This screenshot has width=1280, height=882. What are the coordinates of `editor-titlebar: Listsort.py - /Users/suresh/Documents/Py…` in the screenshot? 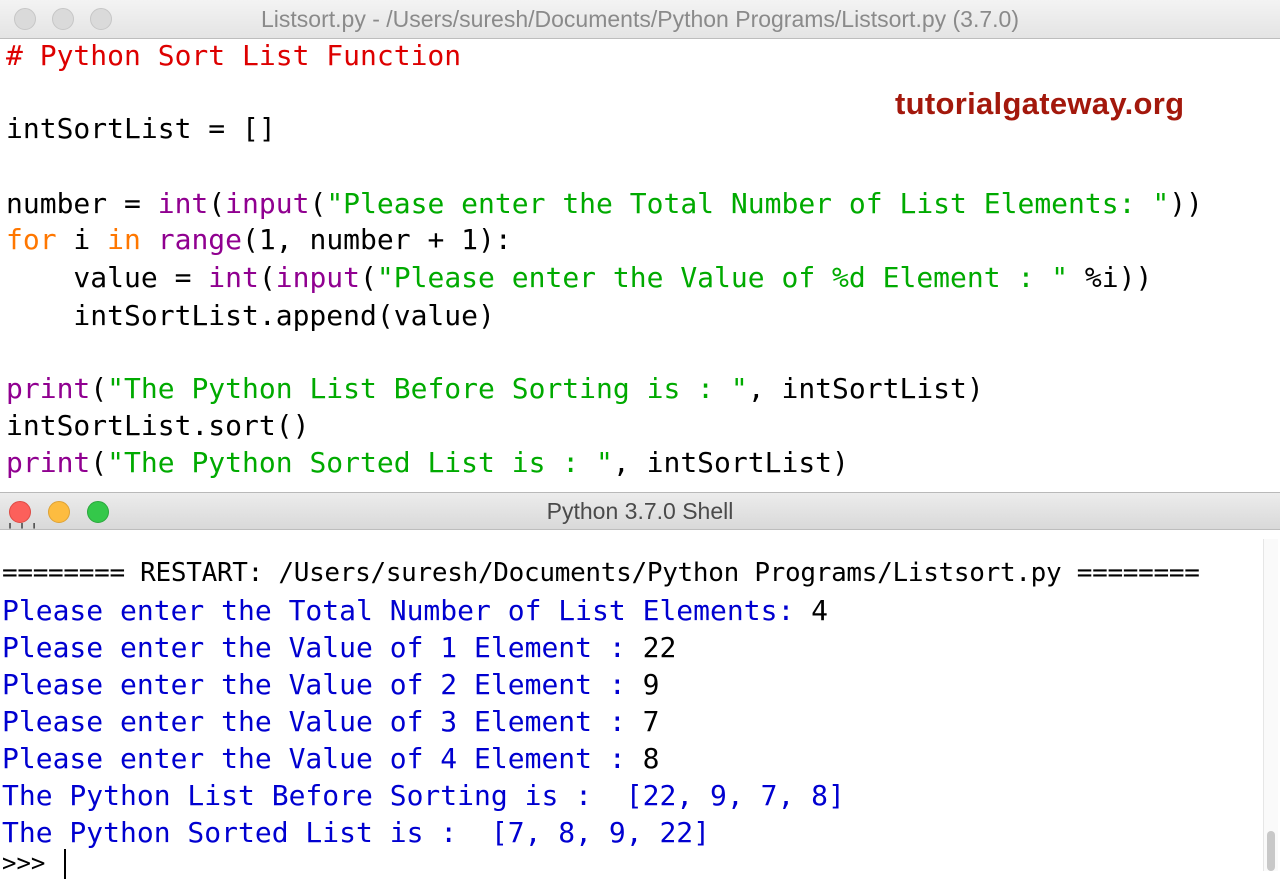 It's located at (640, 19).